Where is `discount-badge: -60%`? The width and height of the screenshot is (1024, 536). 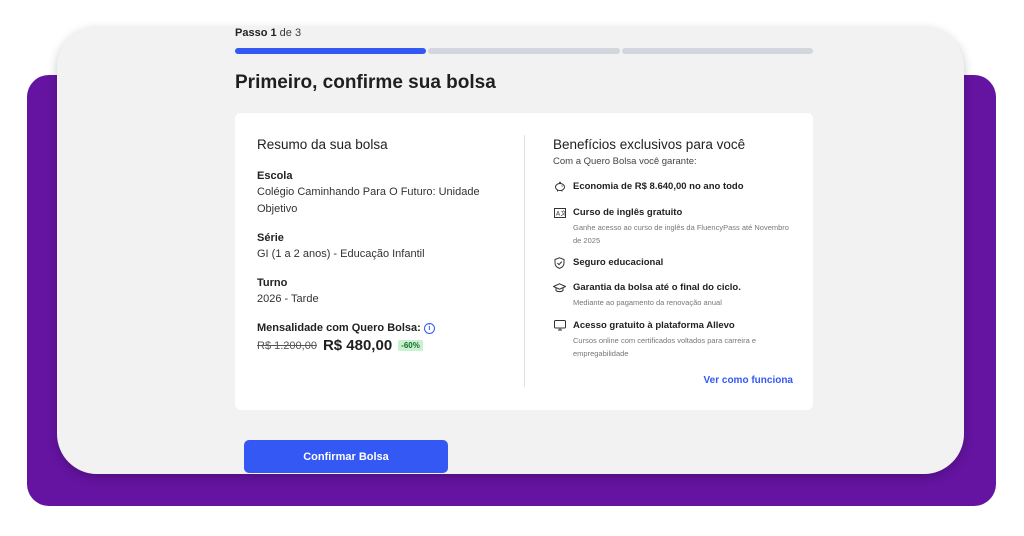 discount-badge: -60% is located at coordinates (410, 345).